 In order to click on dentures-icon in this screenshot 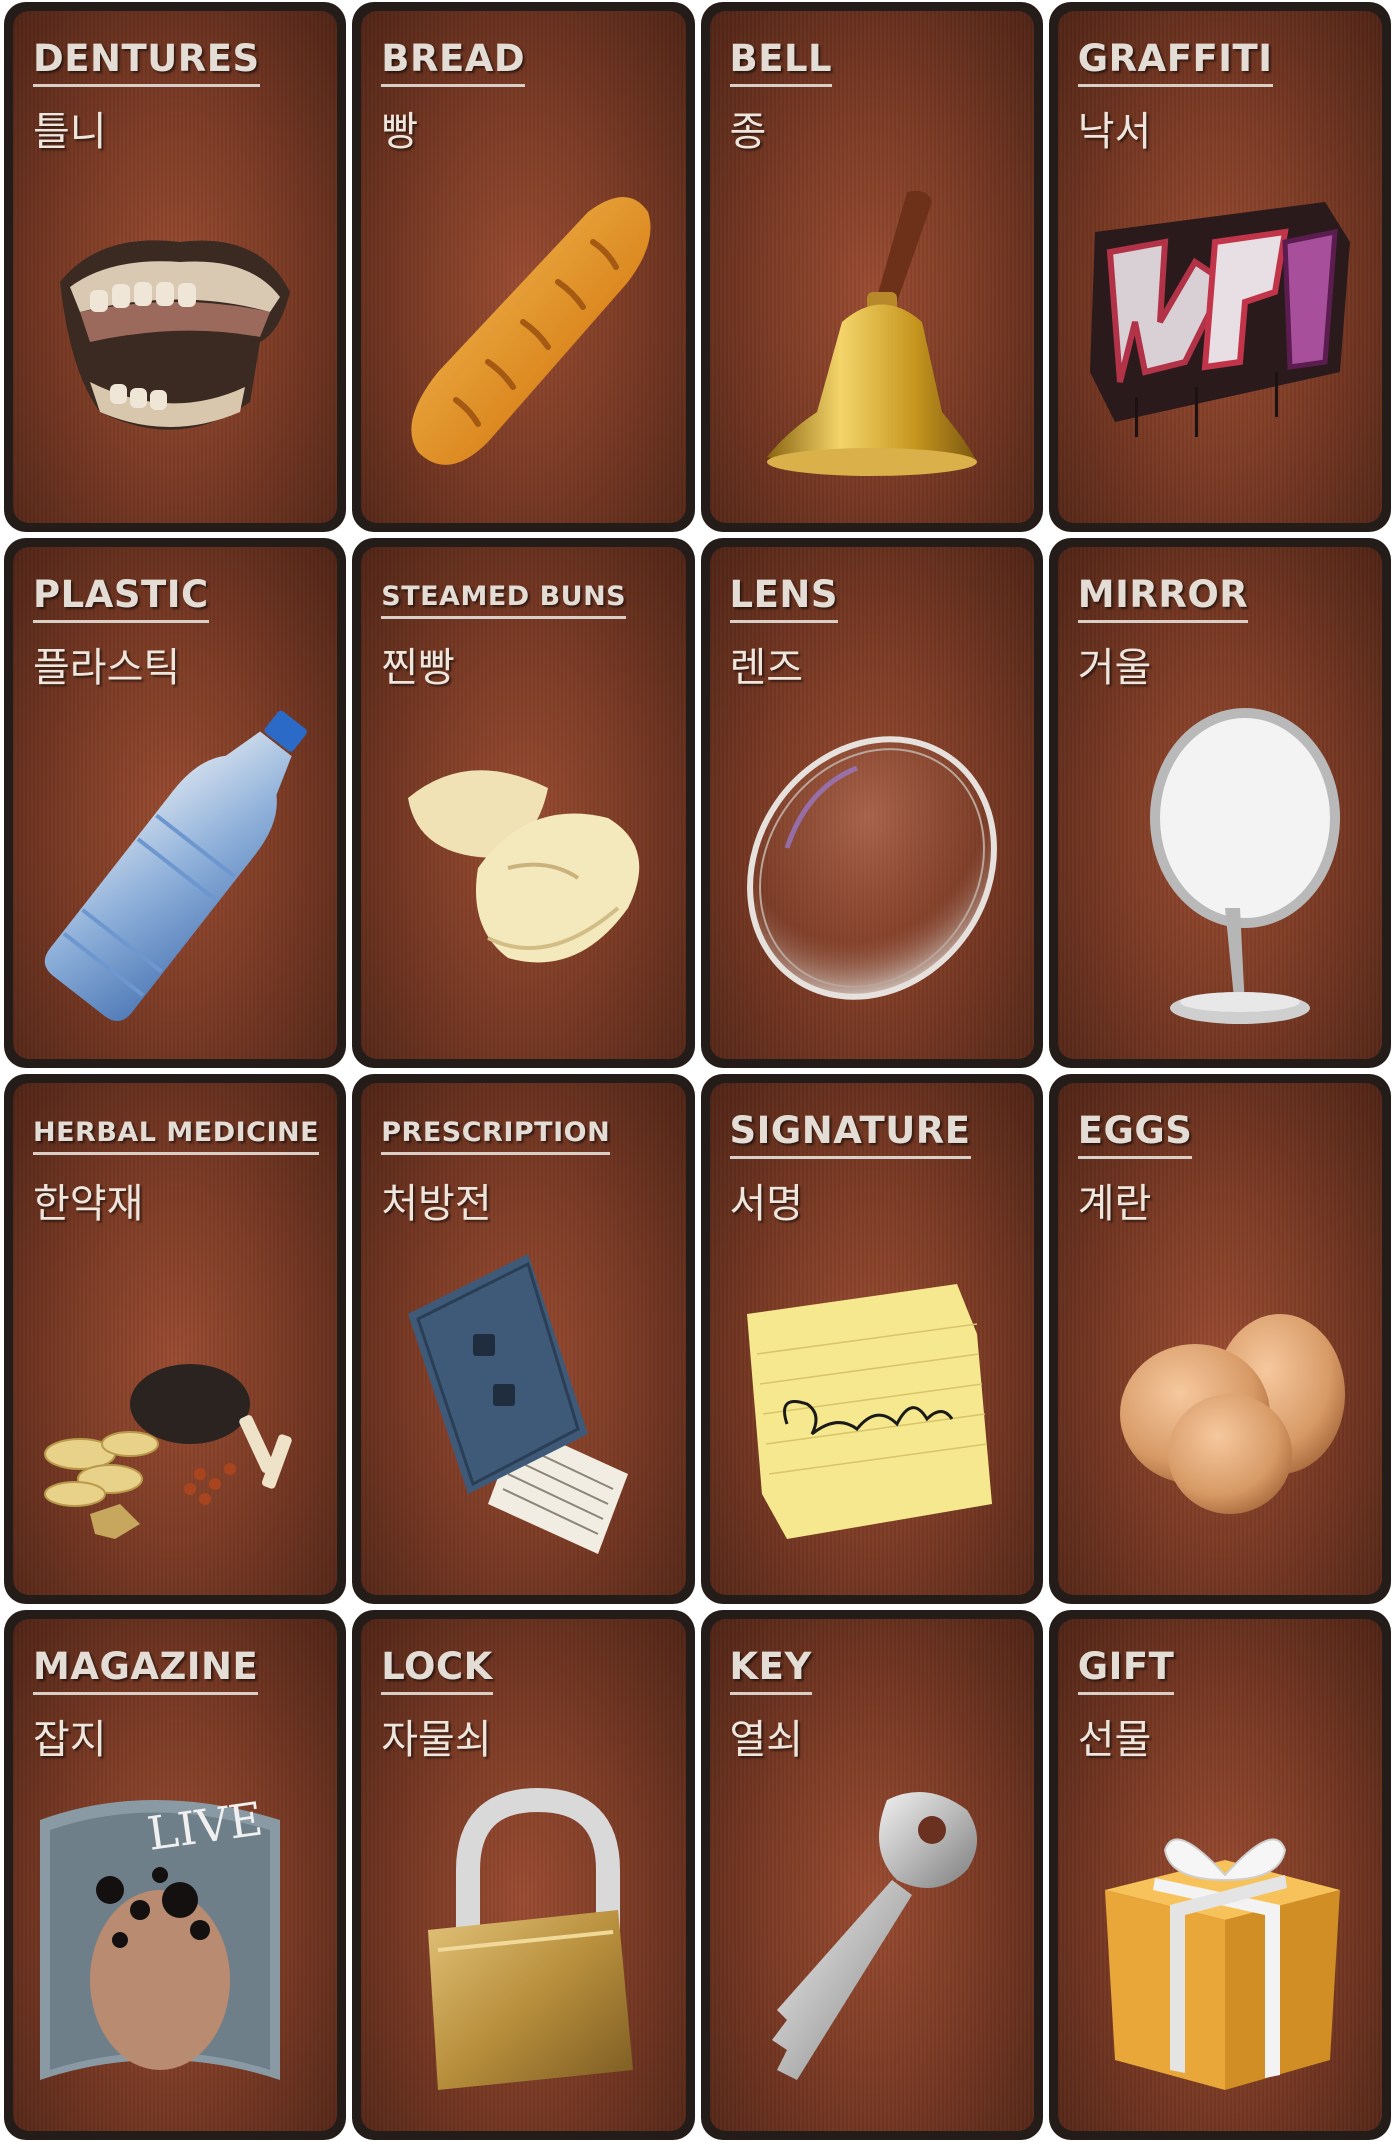, I will do `click(175, 332)`.